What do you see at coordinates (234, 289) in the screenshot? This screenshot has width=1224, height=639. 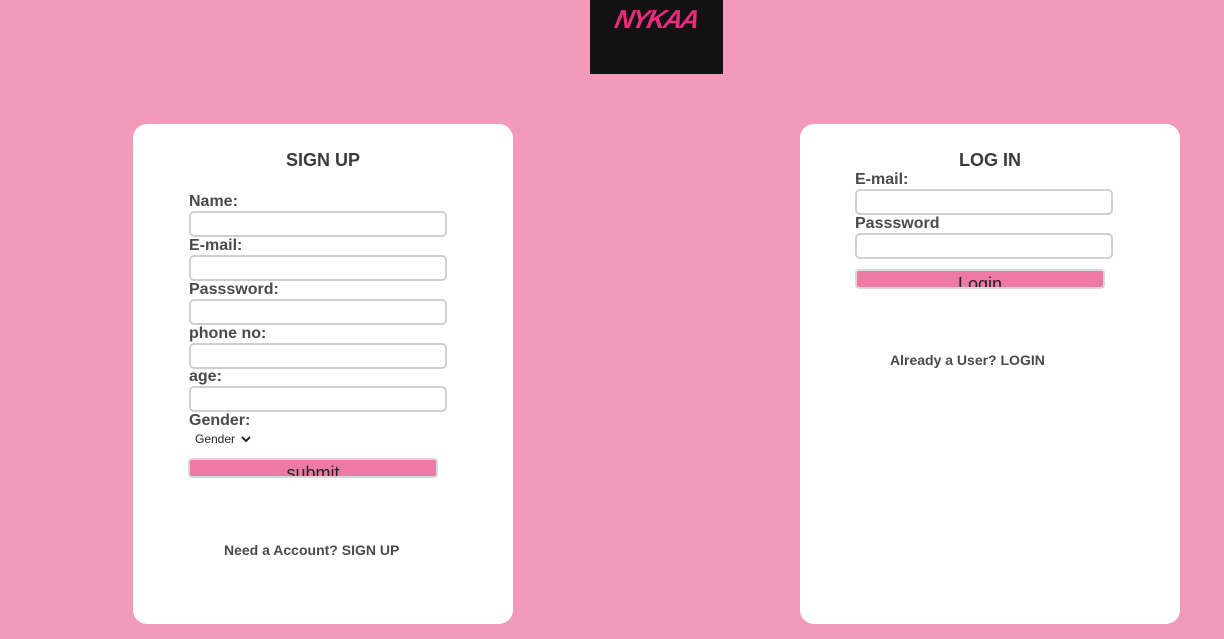 I see `signup-password-label: Passsword:` at bounding box center [234, 289].